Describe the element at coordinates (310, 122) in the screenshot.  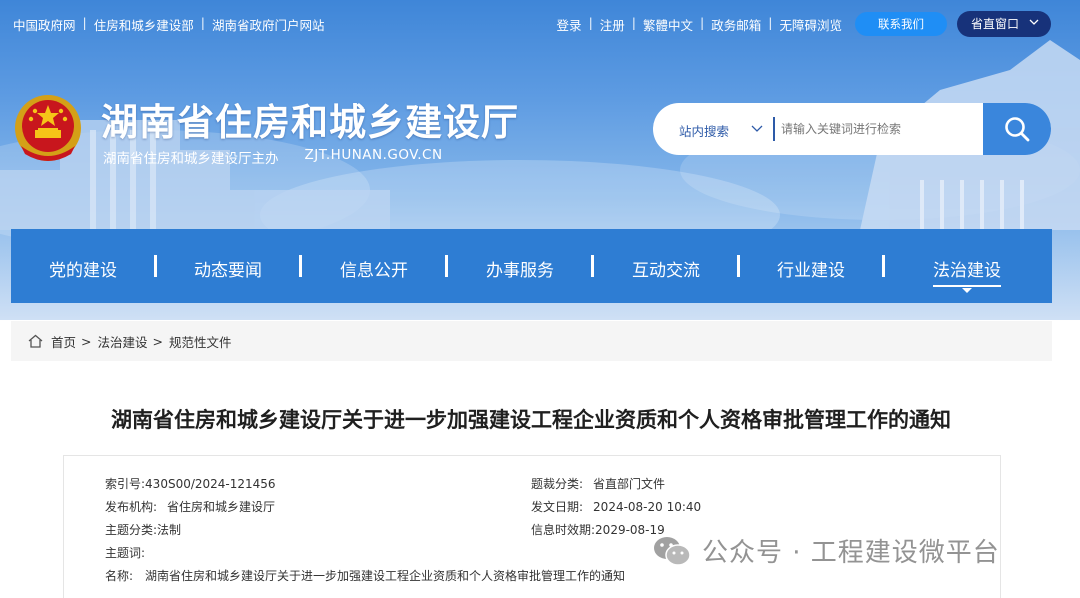
I see `site-title: 湖南省住房和城乡建设厅` at that location.